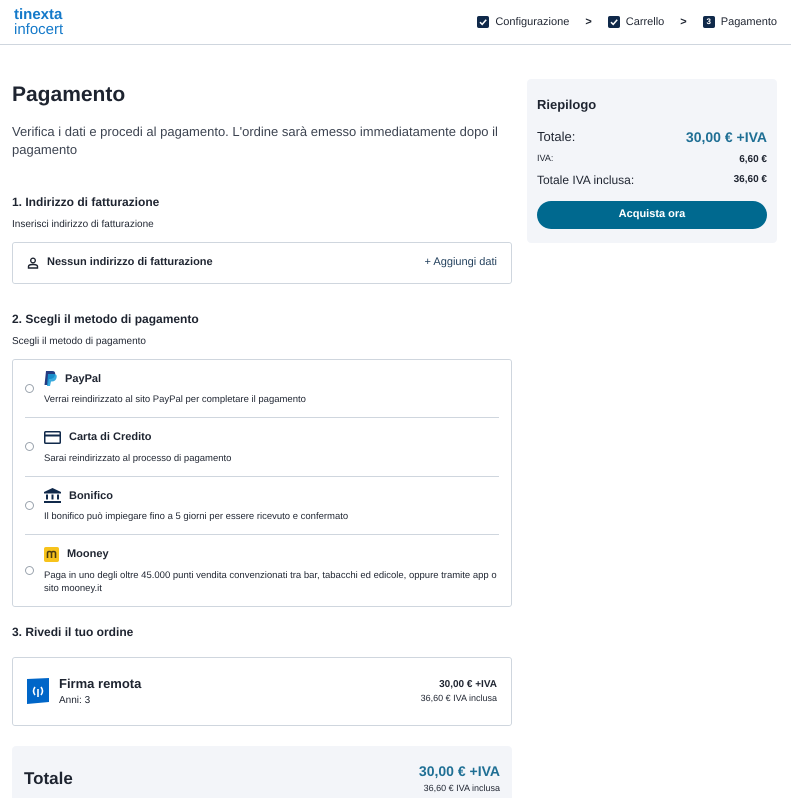  Describe the element at coordinates (33, 262) in the screenshot. I see `person-icon` at that location.